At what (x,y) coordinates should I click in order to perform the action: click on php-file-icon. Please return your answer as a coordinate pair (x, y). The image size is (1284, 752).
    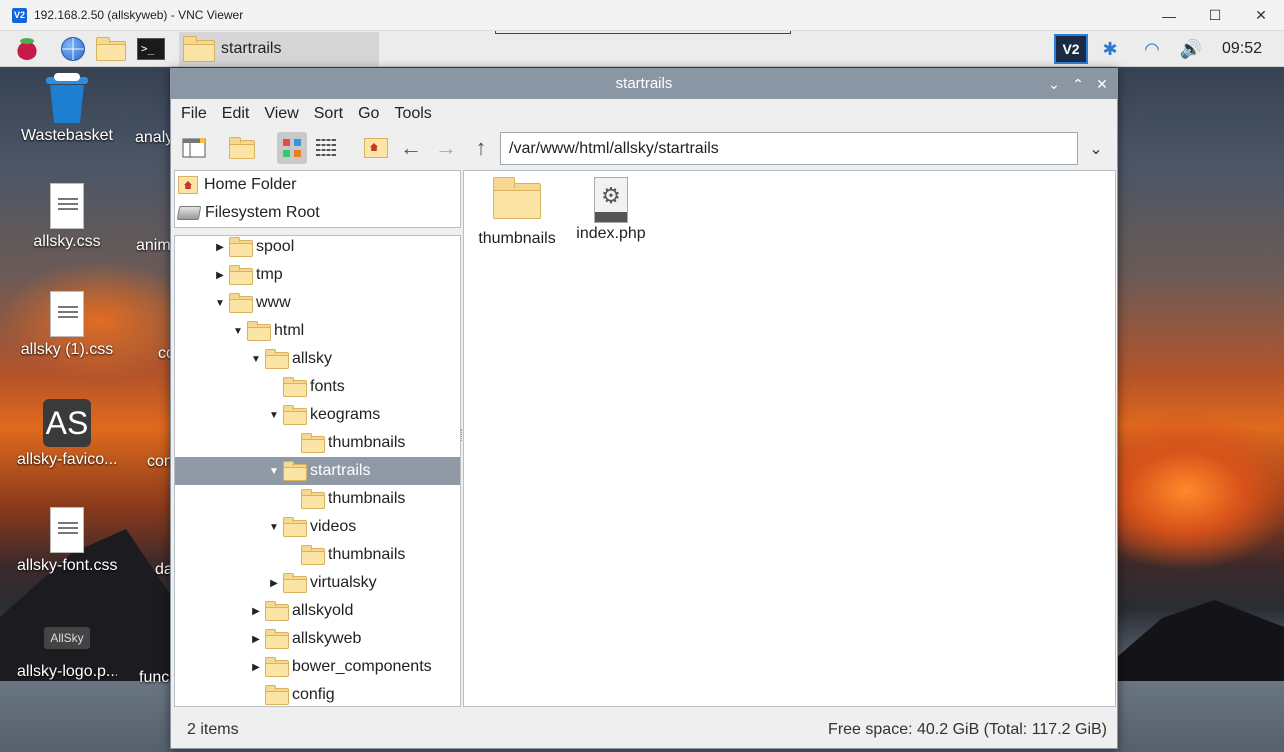
    Looking at the image, I should click on (611, 200).